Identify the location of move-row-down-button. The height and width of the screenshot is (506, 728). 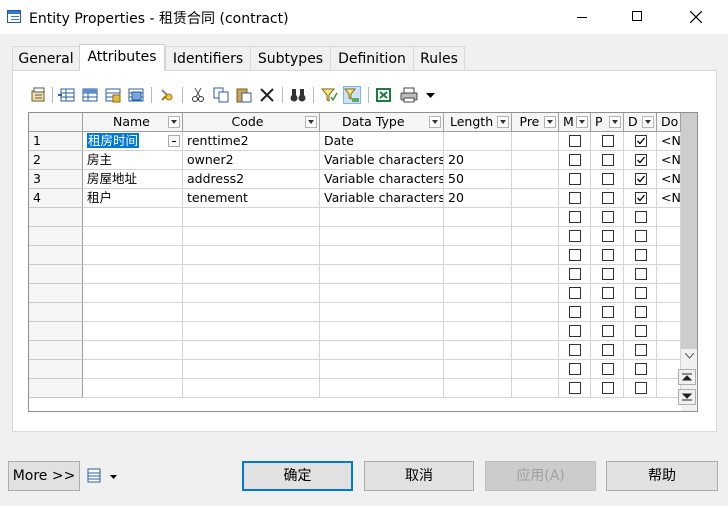
(687, 397).